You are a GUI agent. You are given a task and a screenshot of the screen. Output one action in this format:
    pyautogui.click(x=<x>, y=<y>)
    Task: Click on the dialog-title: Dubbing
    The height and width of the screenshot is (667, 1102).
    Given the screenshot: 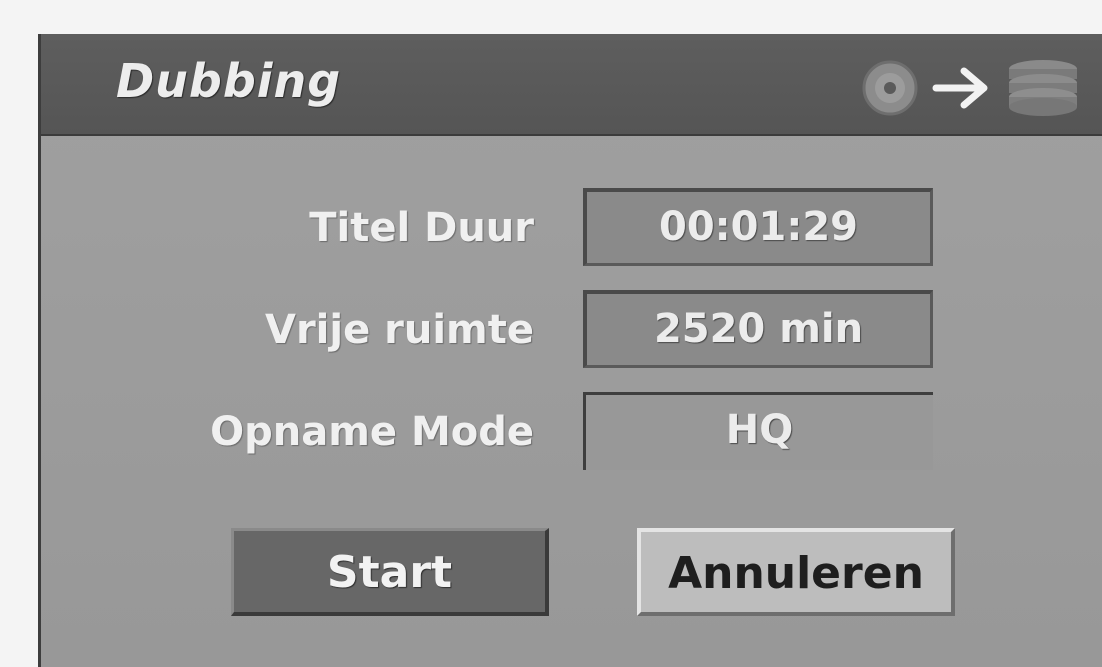 What is the action you would take?
    pyautogui.click(x=229, y=81)
    